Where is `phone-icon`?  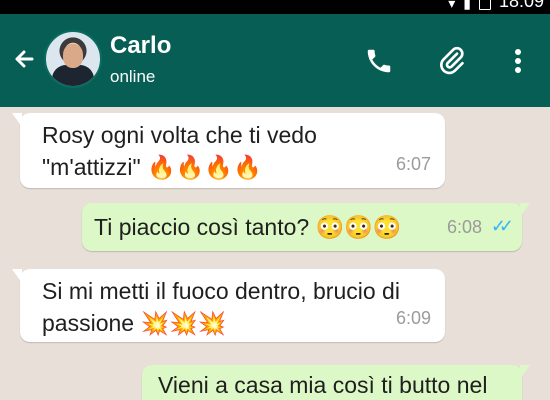
phone-icon is located at coordinates (379, 61).